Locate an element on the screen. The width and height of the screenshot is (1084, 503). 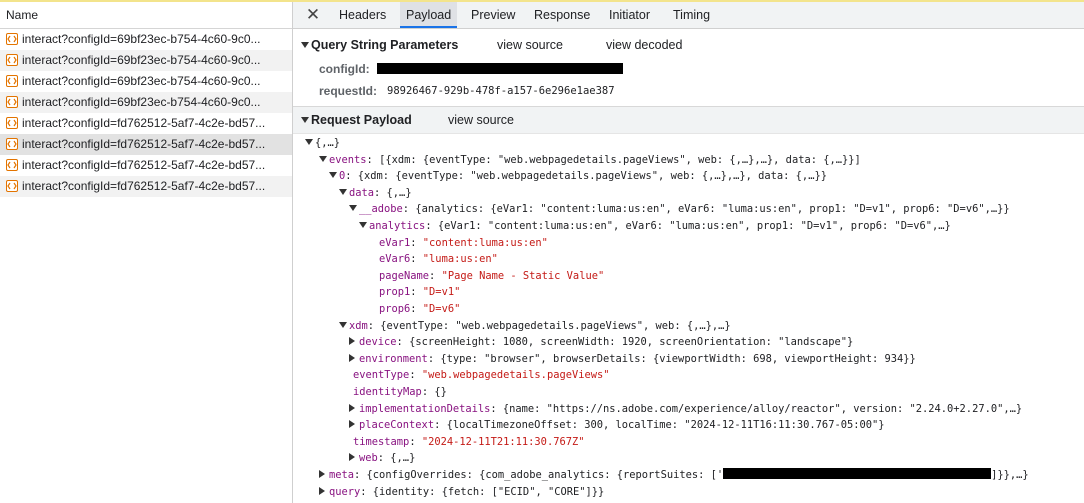
query-string-header: Query String Parameters is located at coordinates (379, 45).